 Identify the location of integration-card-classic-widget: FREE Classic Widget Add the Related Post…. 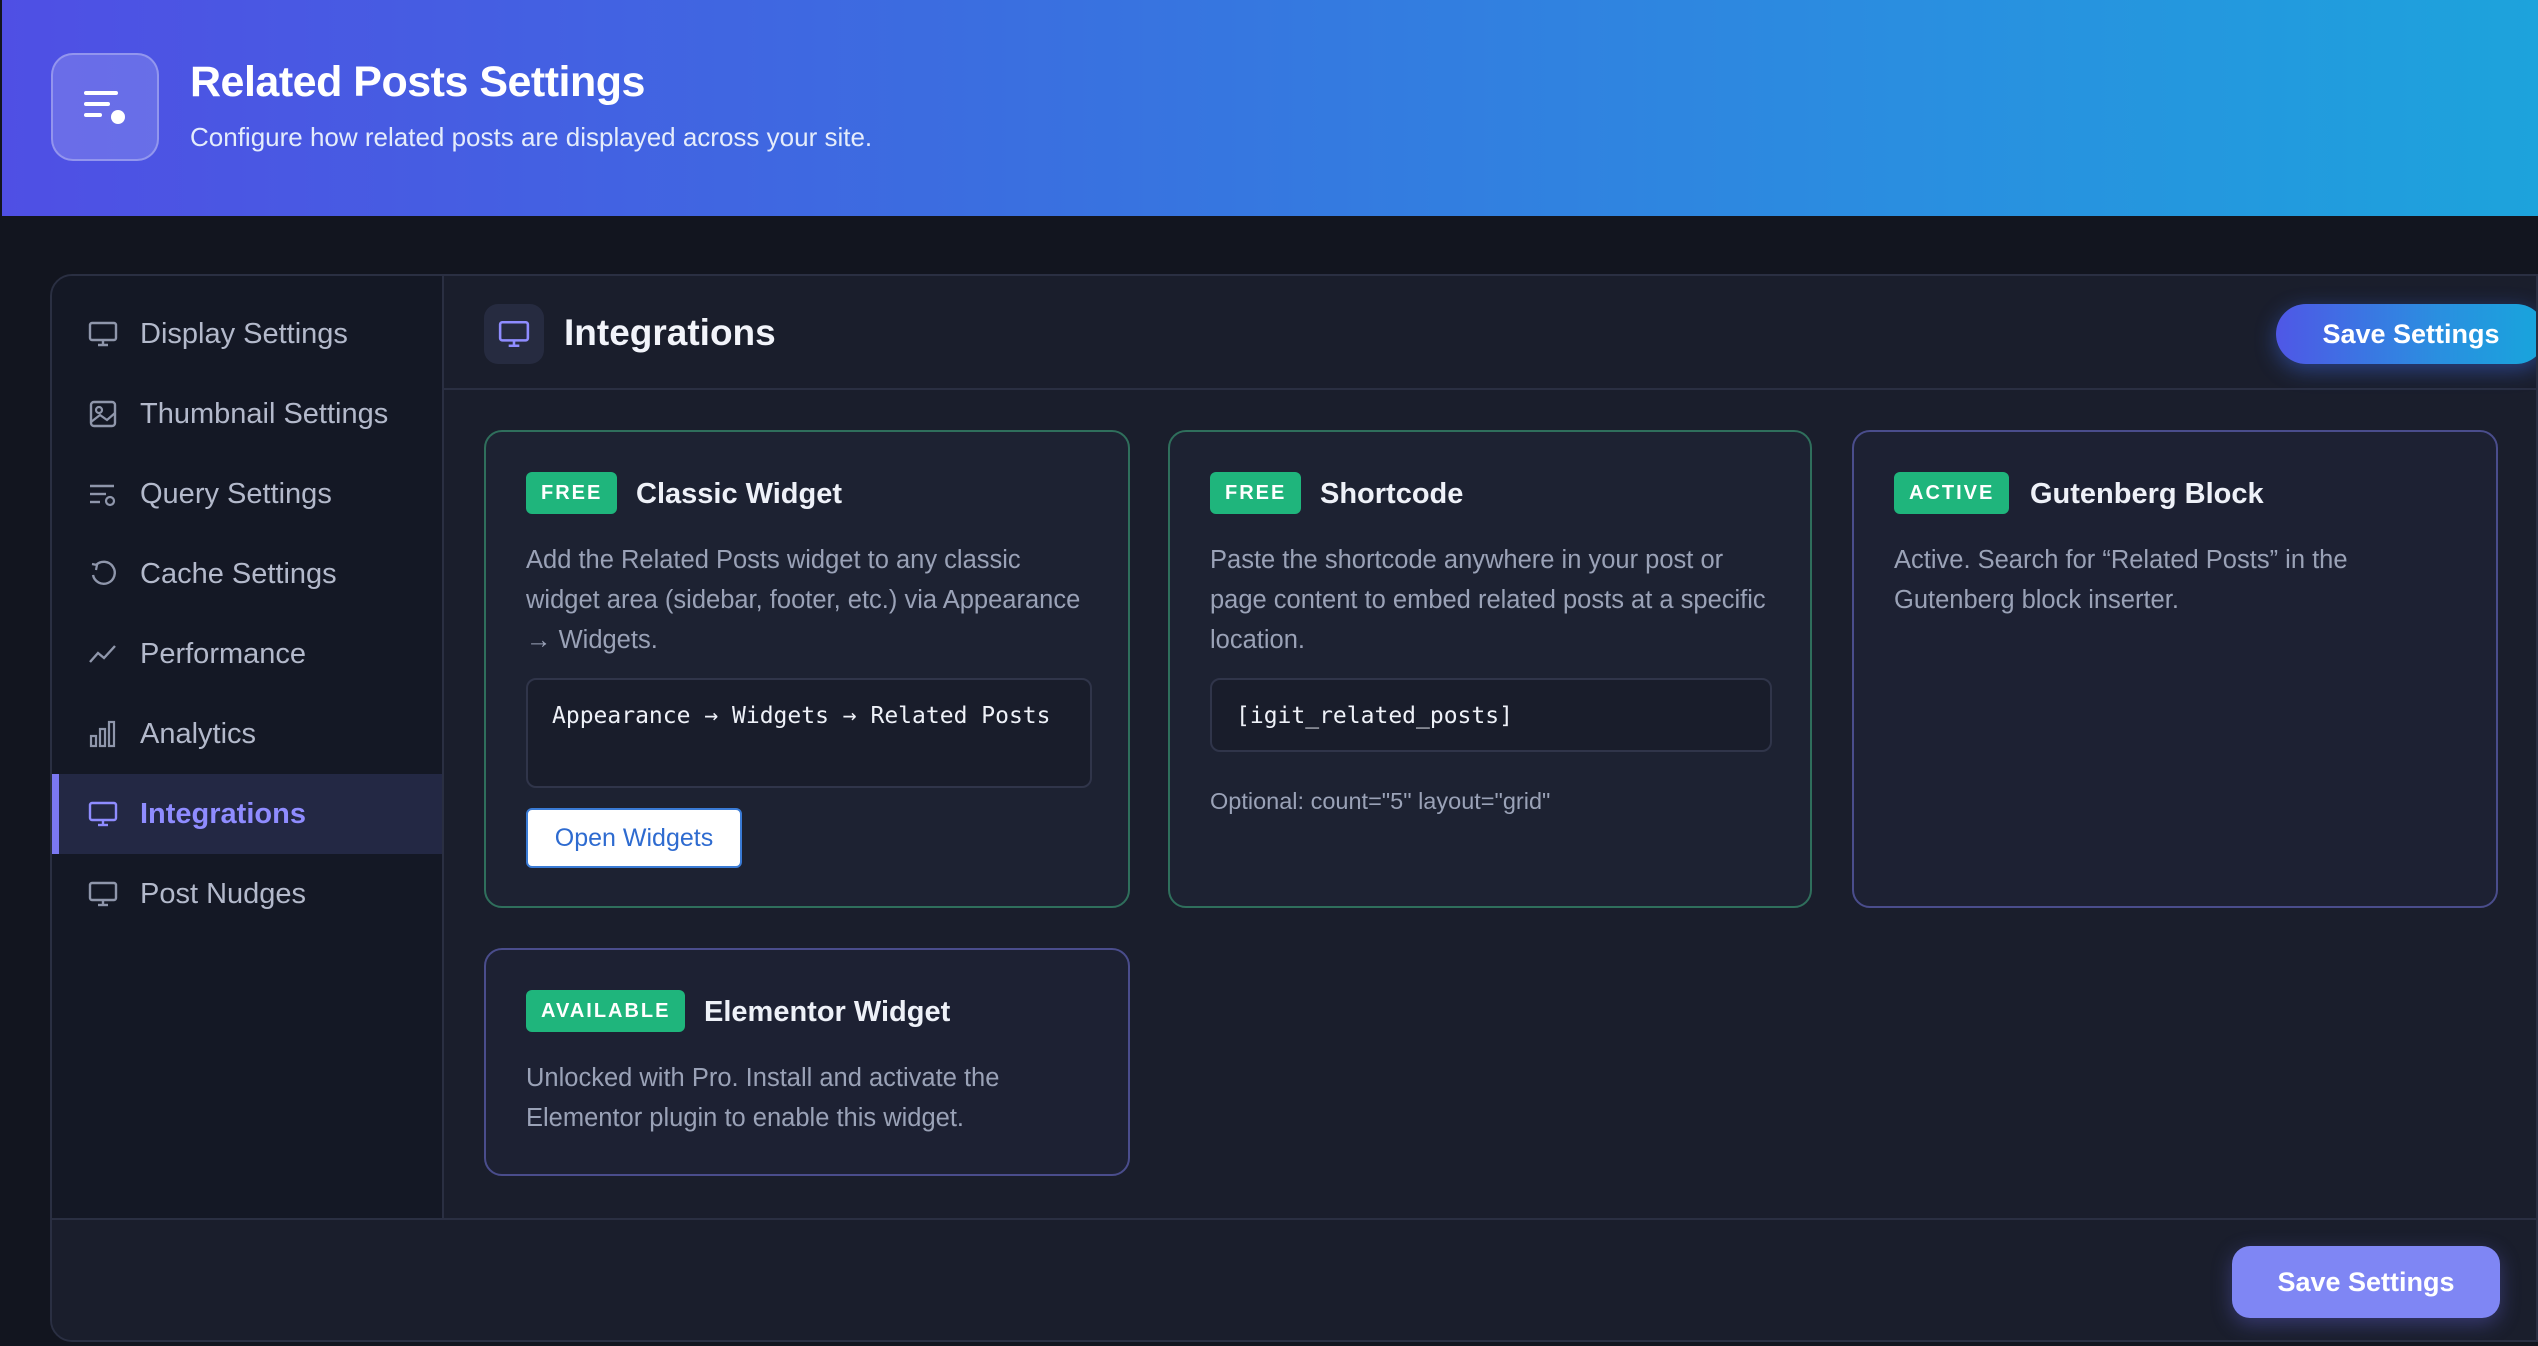
(807, 669).